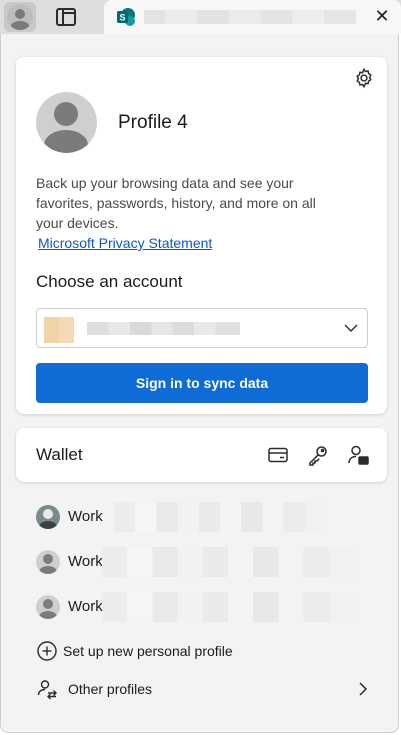 The width and height of the screenshot is (401, 735). I want to click on choose-account-label: Choose an account, so click(109, 281).